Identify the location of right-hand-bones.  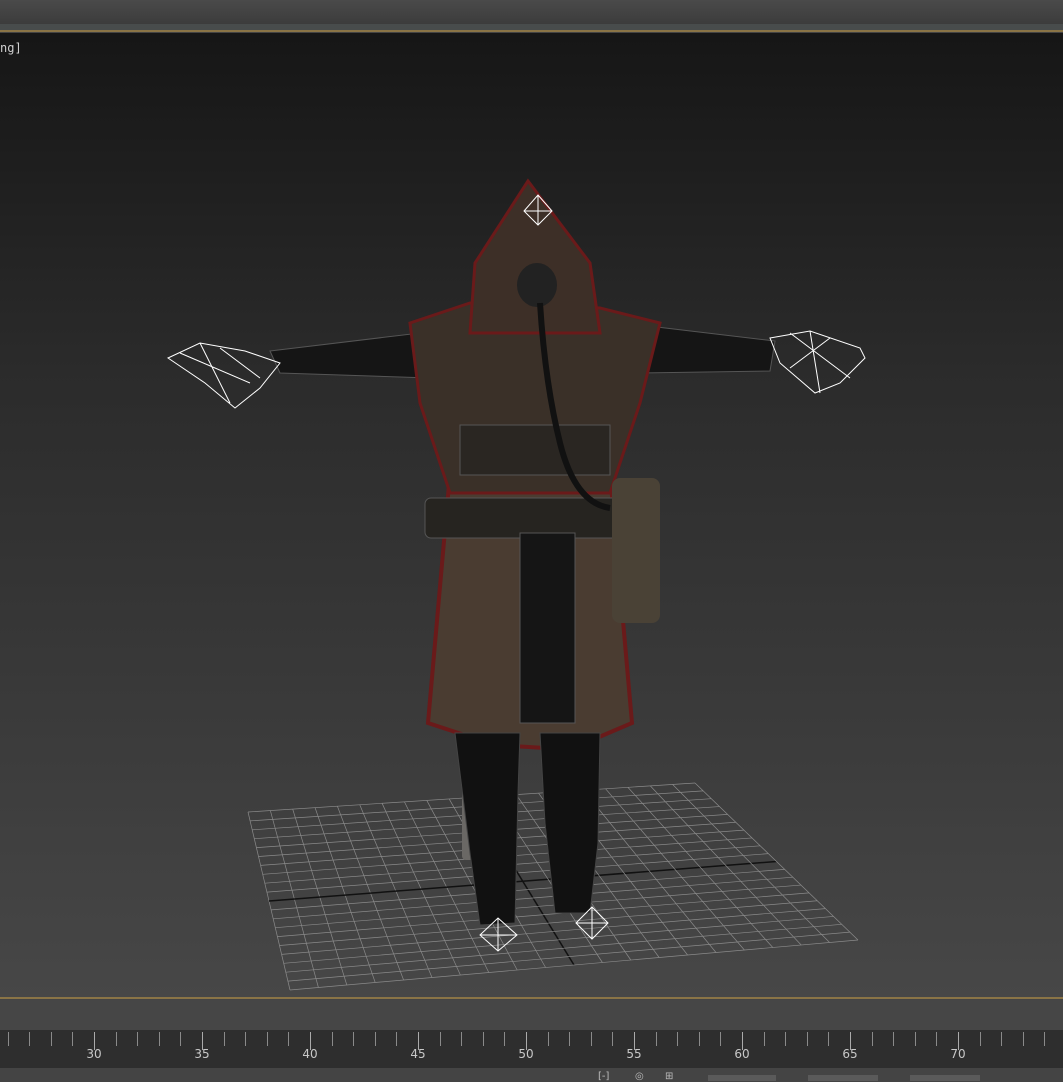
(817, 362).